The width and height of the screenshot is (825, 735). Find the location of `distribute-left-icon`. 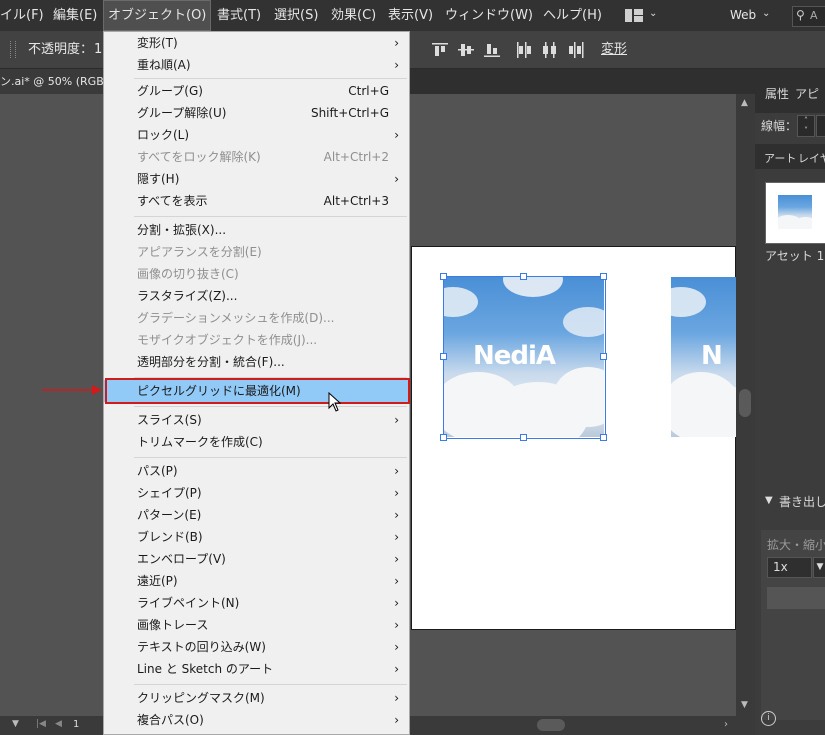

distribute-left-icon is located at coordinates (524, 50).